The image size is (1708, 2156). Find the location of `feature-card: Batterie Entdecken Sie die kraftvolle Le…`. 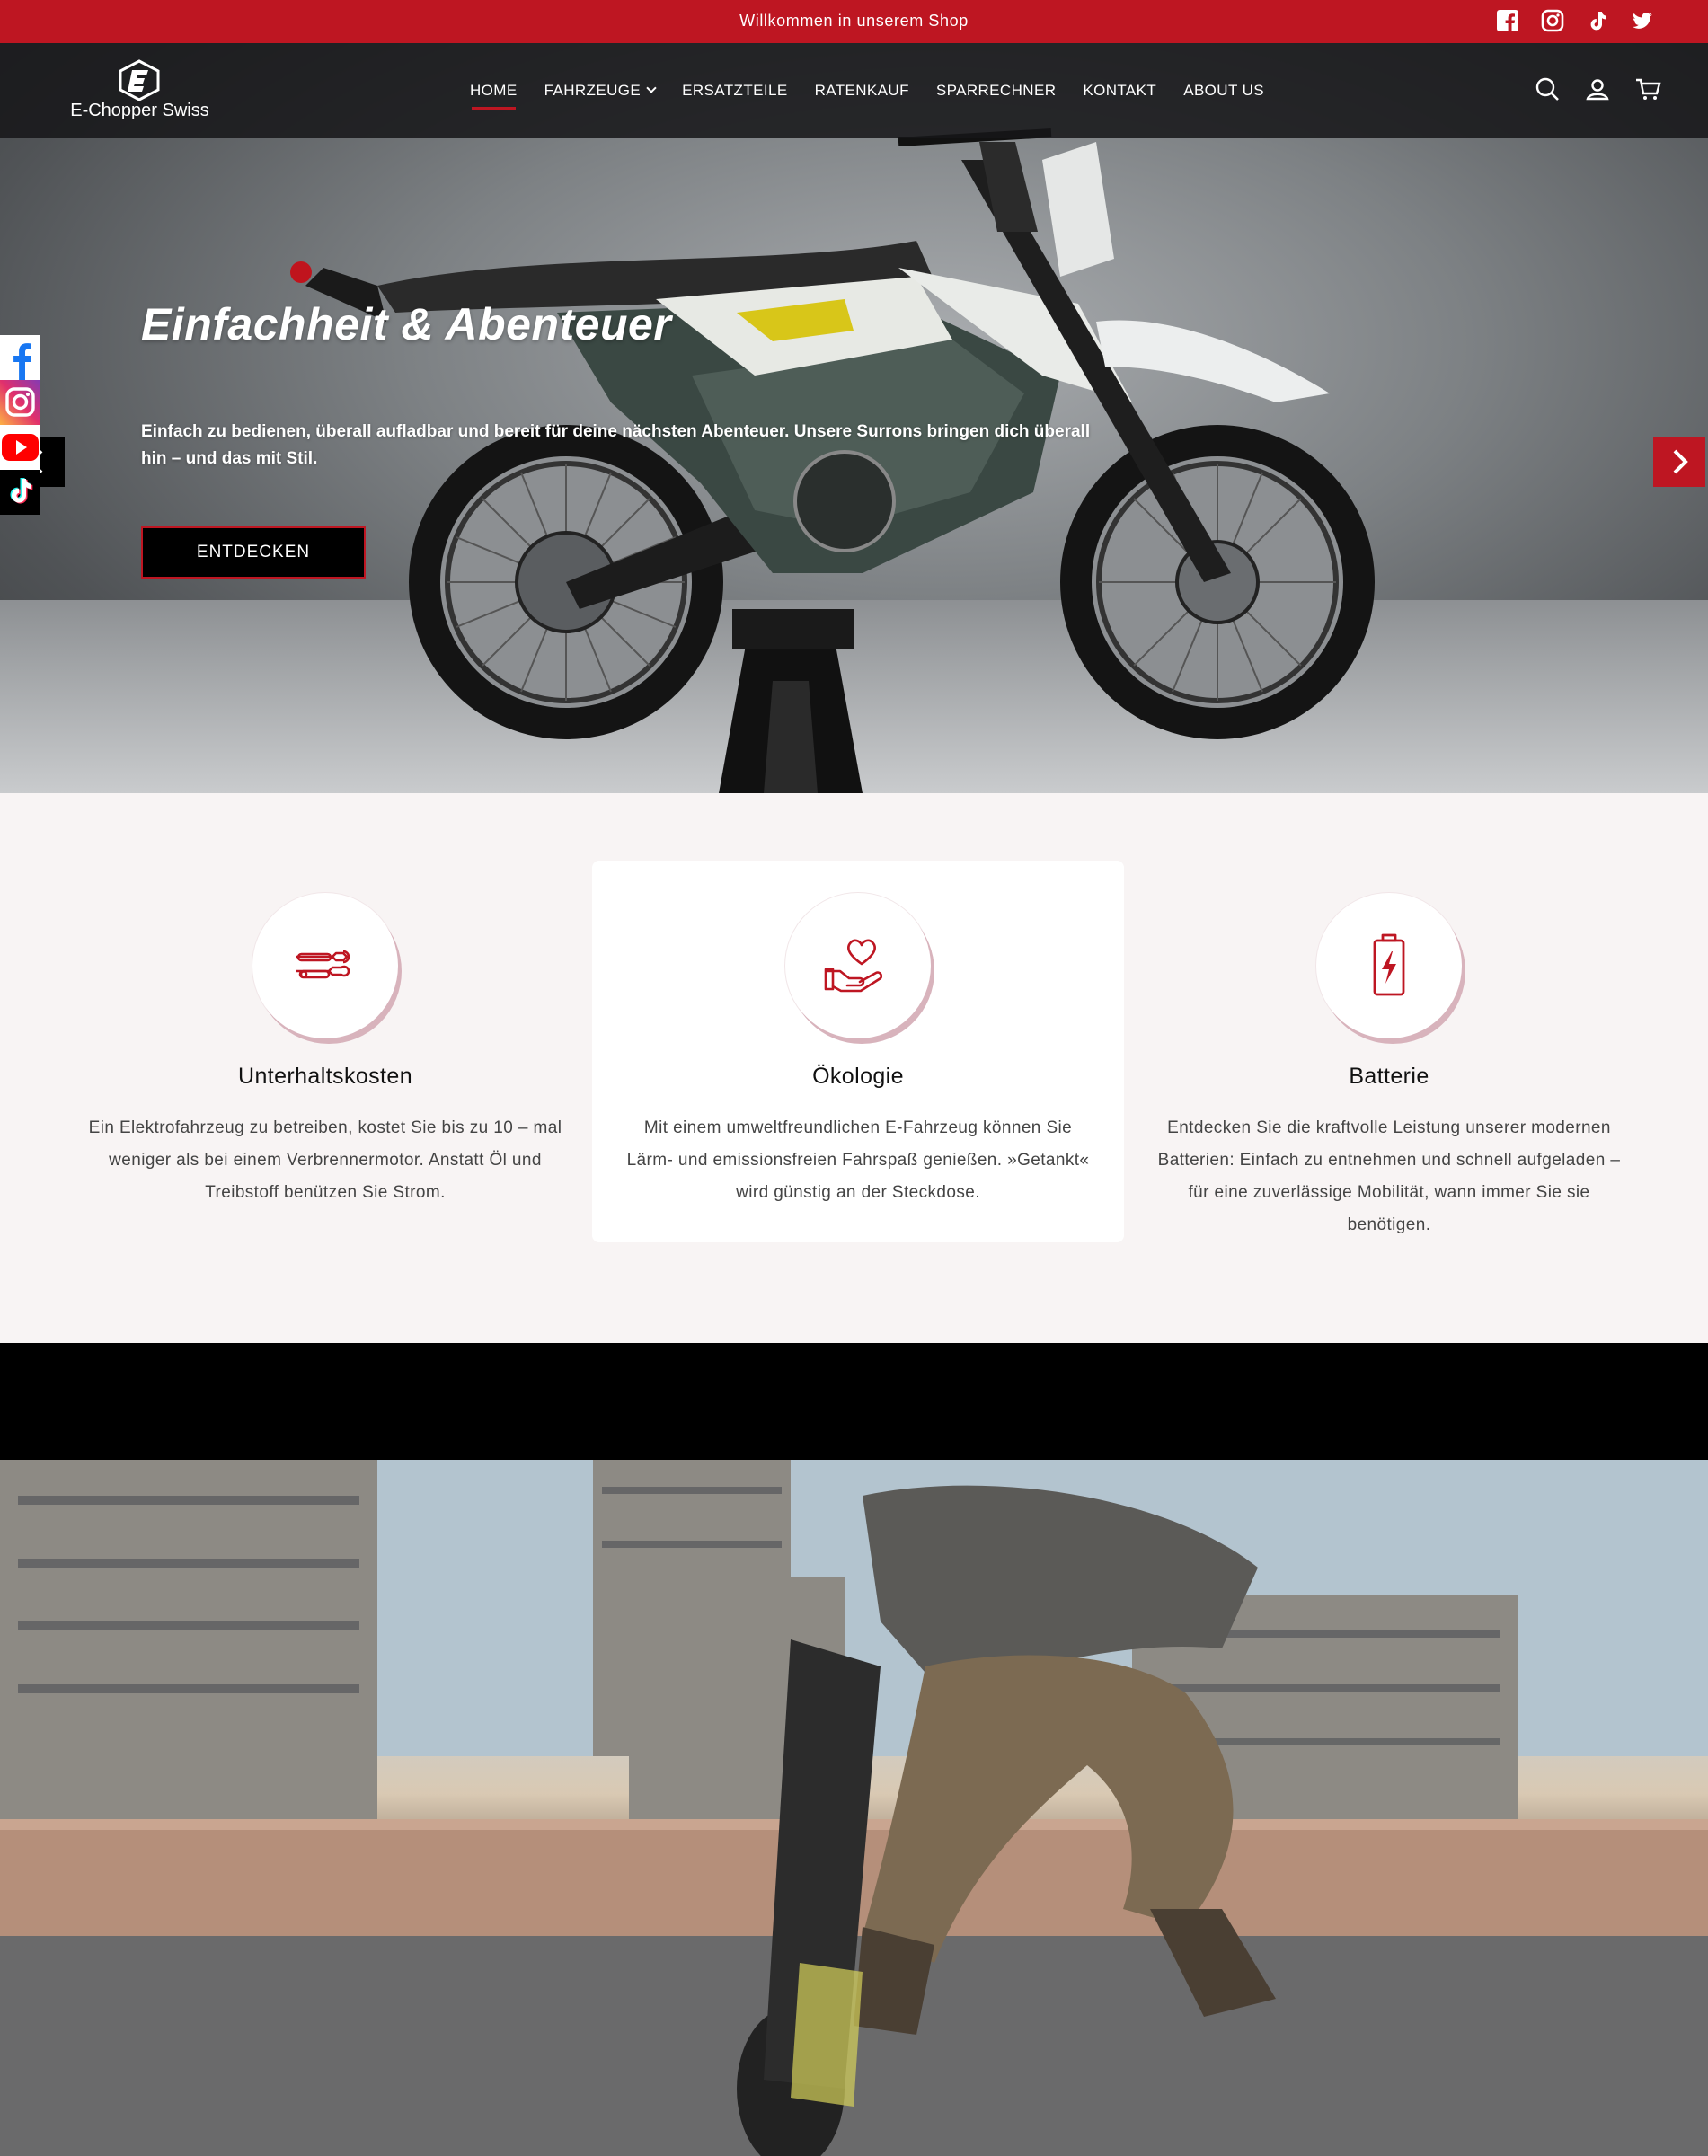

feature-card: Batterie Entdecken Sie die kraftvolle Le… is located at coordinates (1389, 1052).